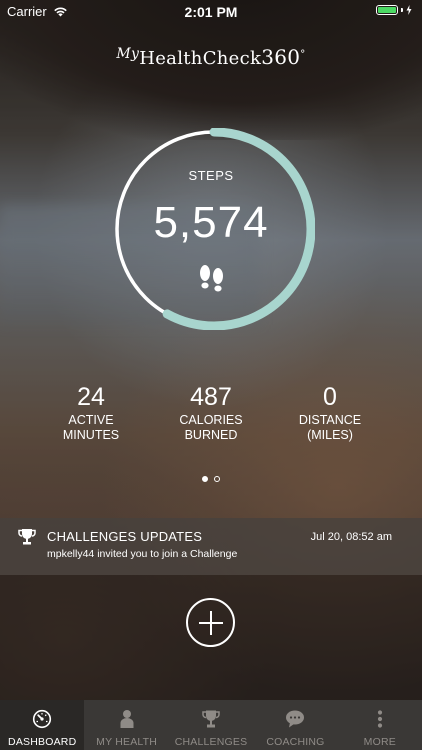 The image size is (422, 750). What do you see at coordinates (211, 479) in the screenshot?
I see `page-indicator` at bounding box center [211, 479].